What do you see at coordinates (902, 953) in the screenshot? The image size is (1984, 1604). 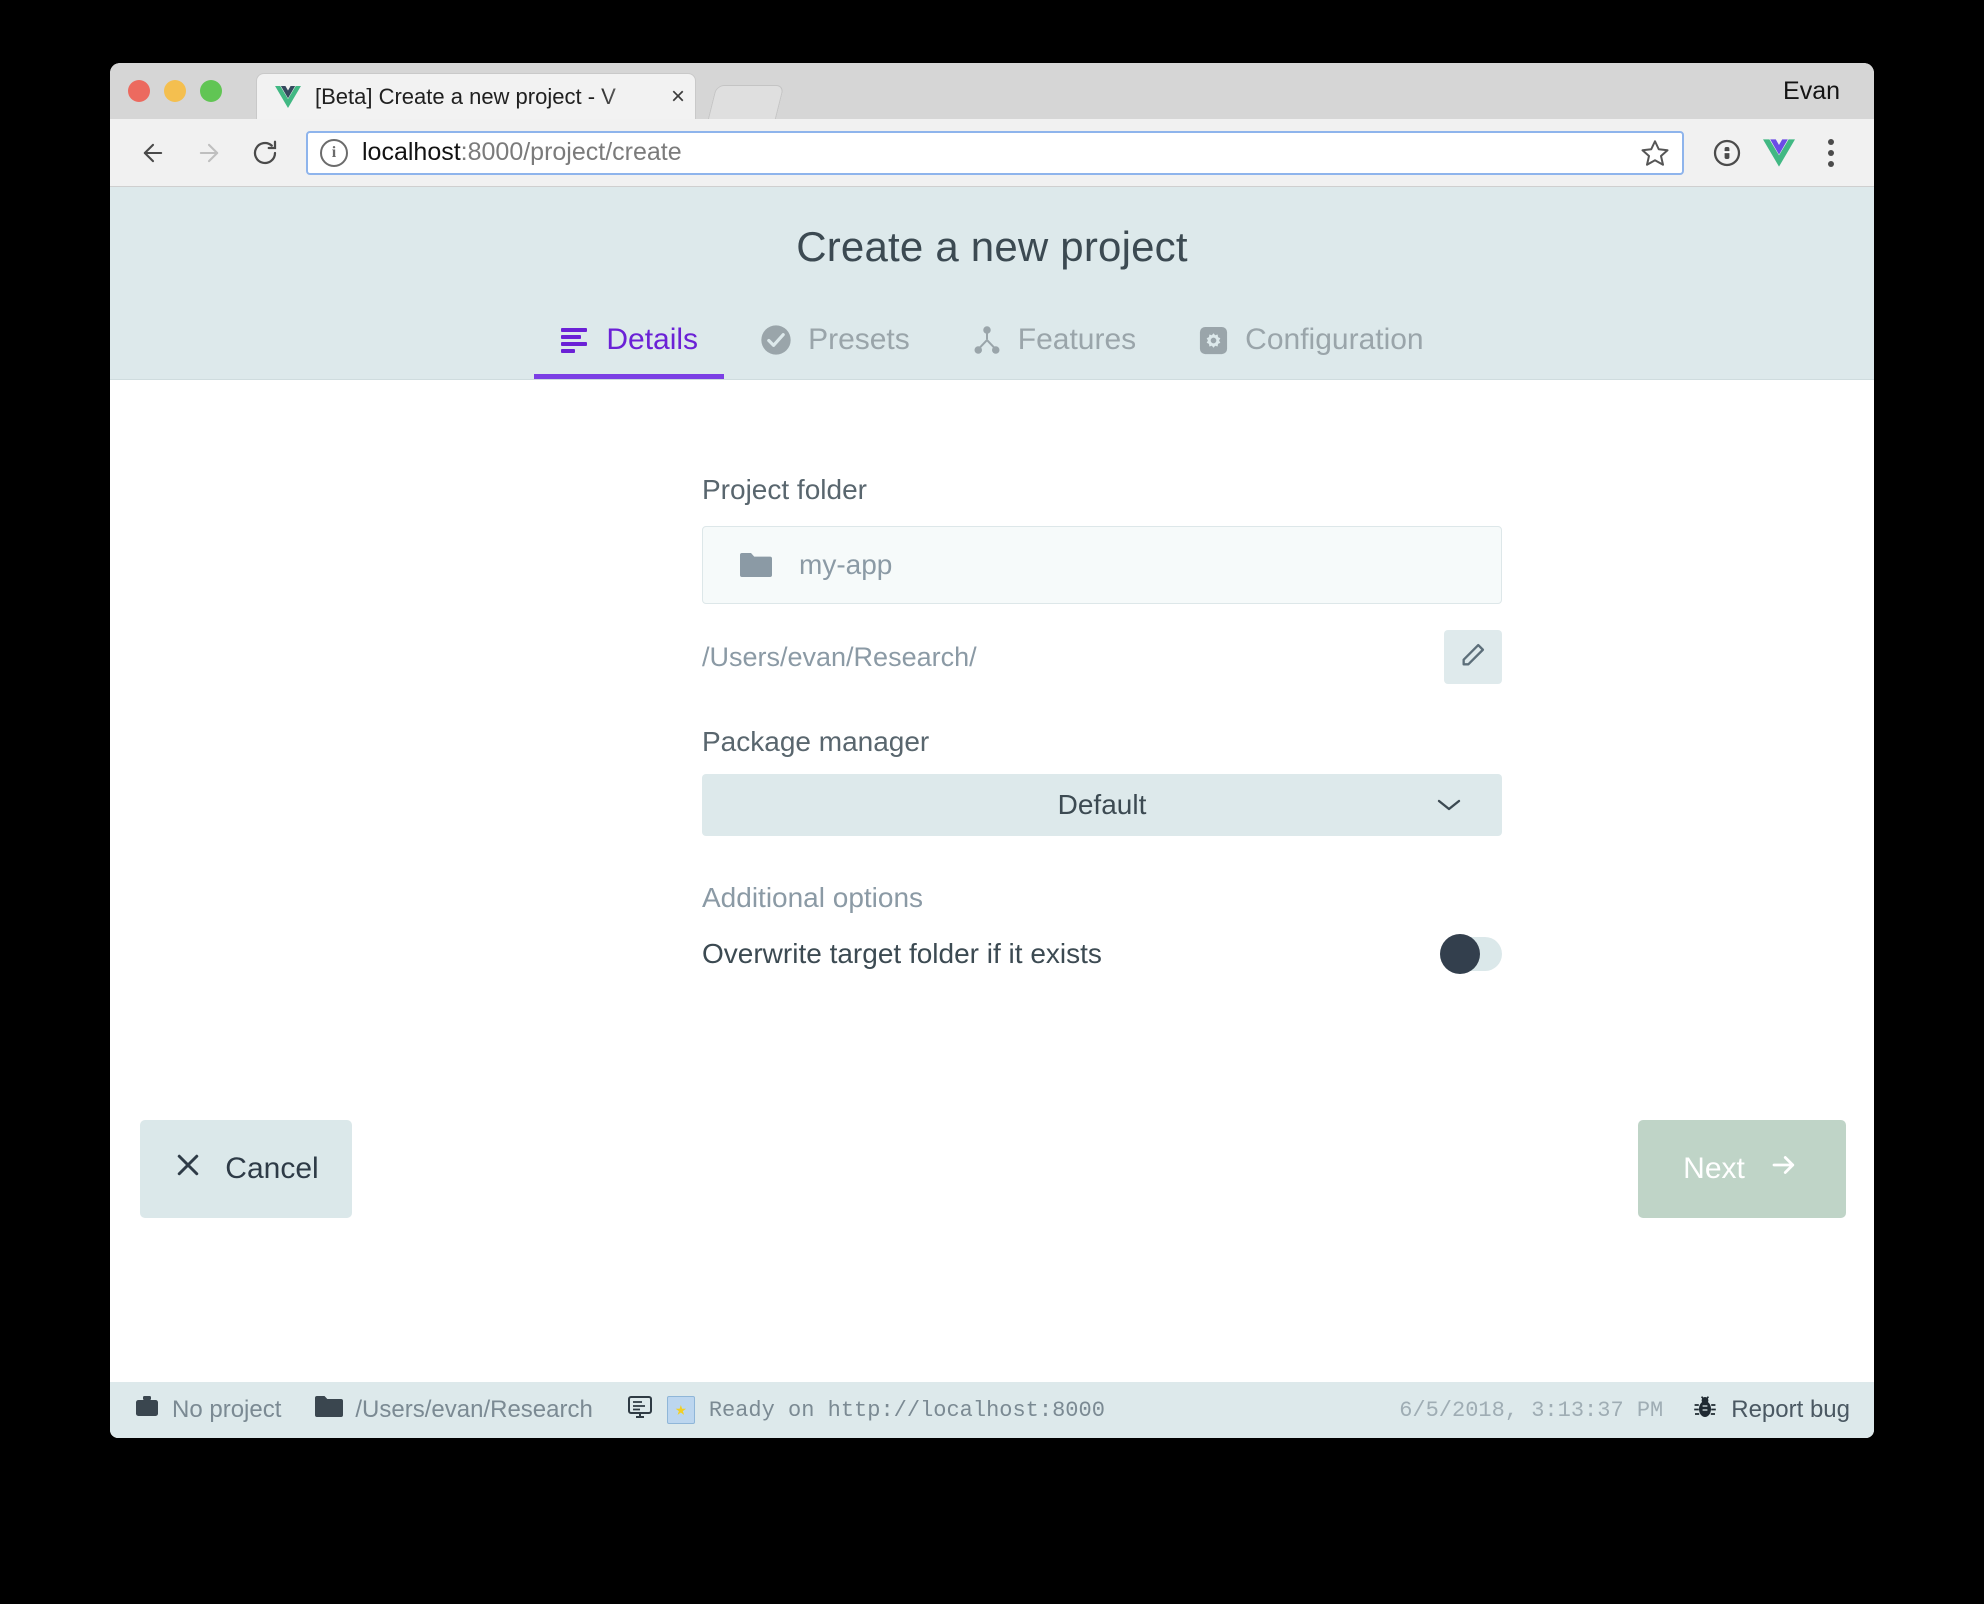 I see `overwrite-label: Overwrite target folder if it exists` at bounding box center [902, 953].